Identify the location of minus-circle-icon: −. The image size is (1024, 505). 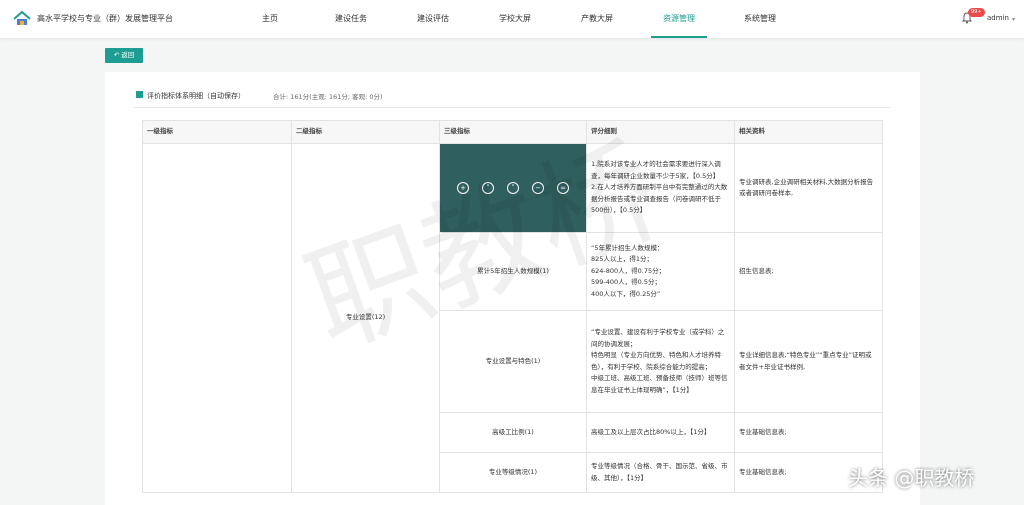
(538, 188).